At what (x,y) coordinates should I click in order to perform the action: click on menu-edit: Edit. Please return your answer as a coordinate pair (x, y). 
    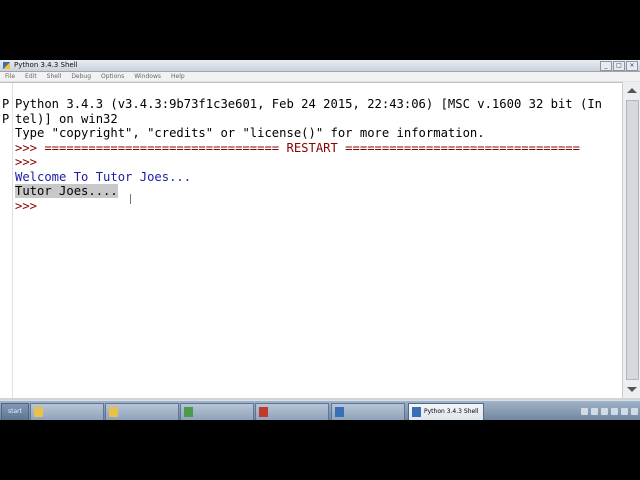
    Looking at the image, I should click on (31, 76).